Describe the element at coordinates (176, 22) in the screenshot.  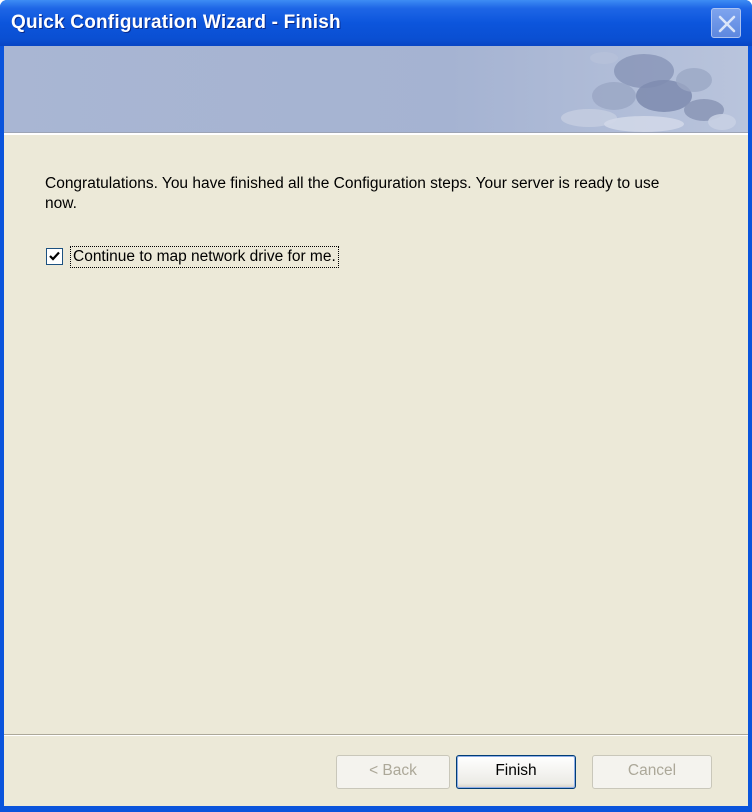
I see `window-title: Quick Configuration Wizard - Finish` at that location.